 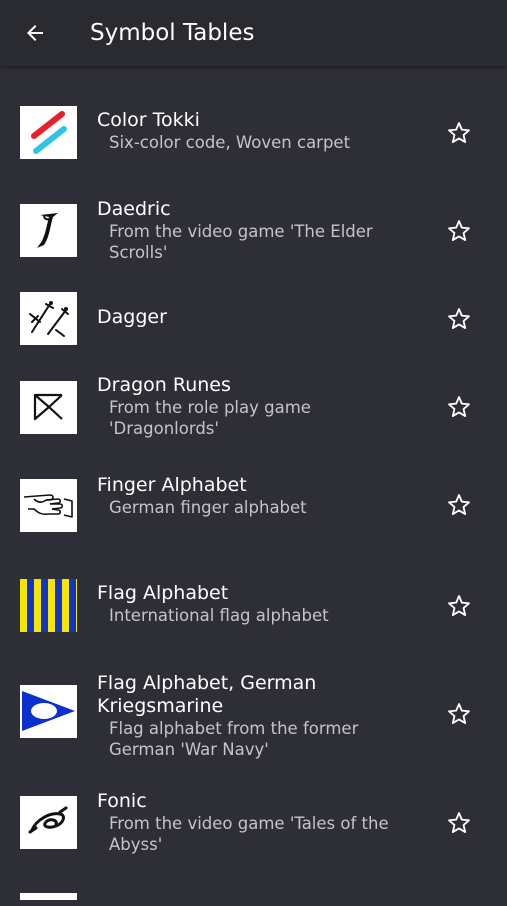 I want to click on item-subtitle: From the video game 'Tales of the Abyss', so click(x=249, y=834).